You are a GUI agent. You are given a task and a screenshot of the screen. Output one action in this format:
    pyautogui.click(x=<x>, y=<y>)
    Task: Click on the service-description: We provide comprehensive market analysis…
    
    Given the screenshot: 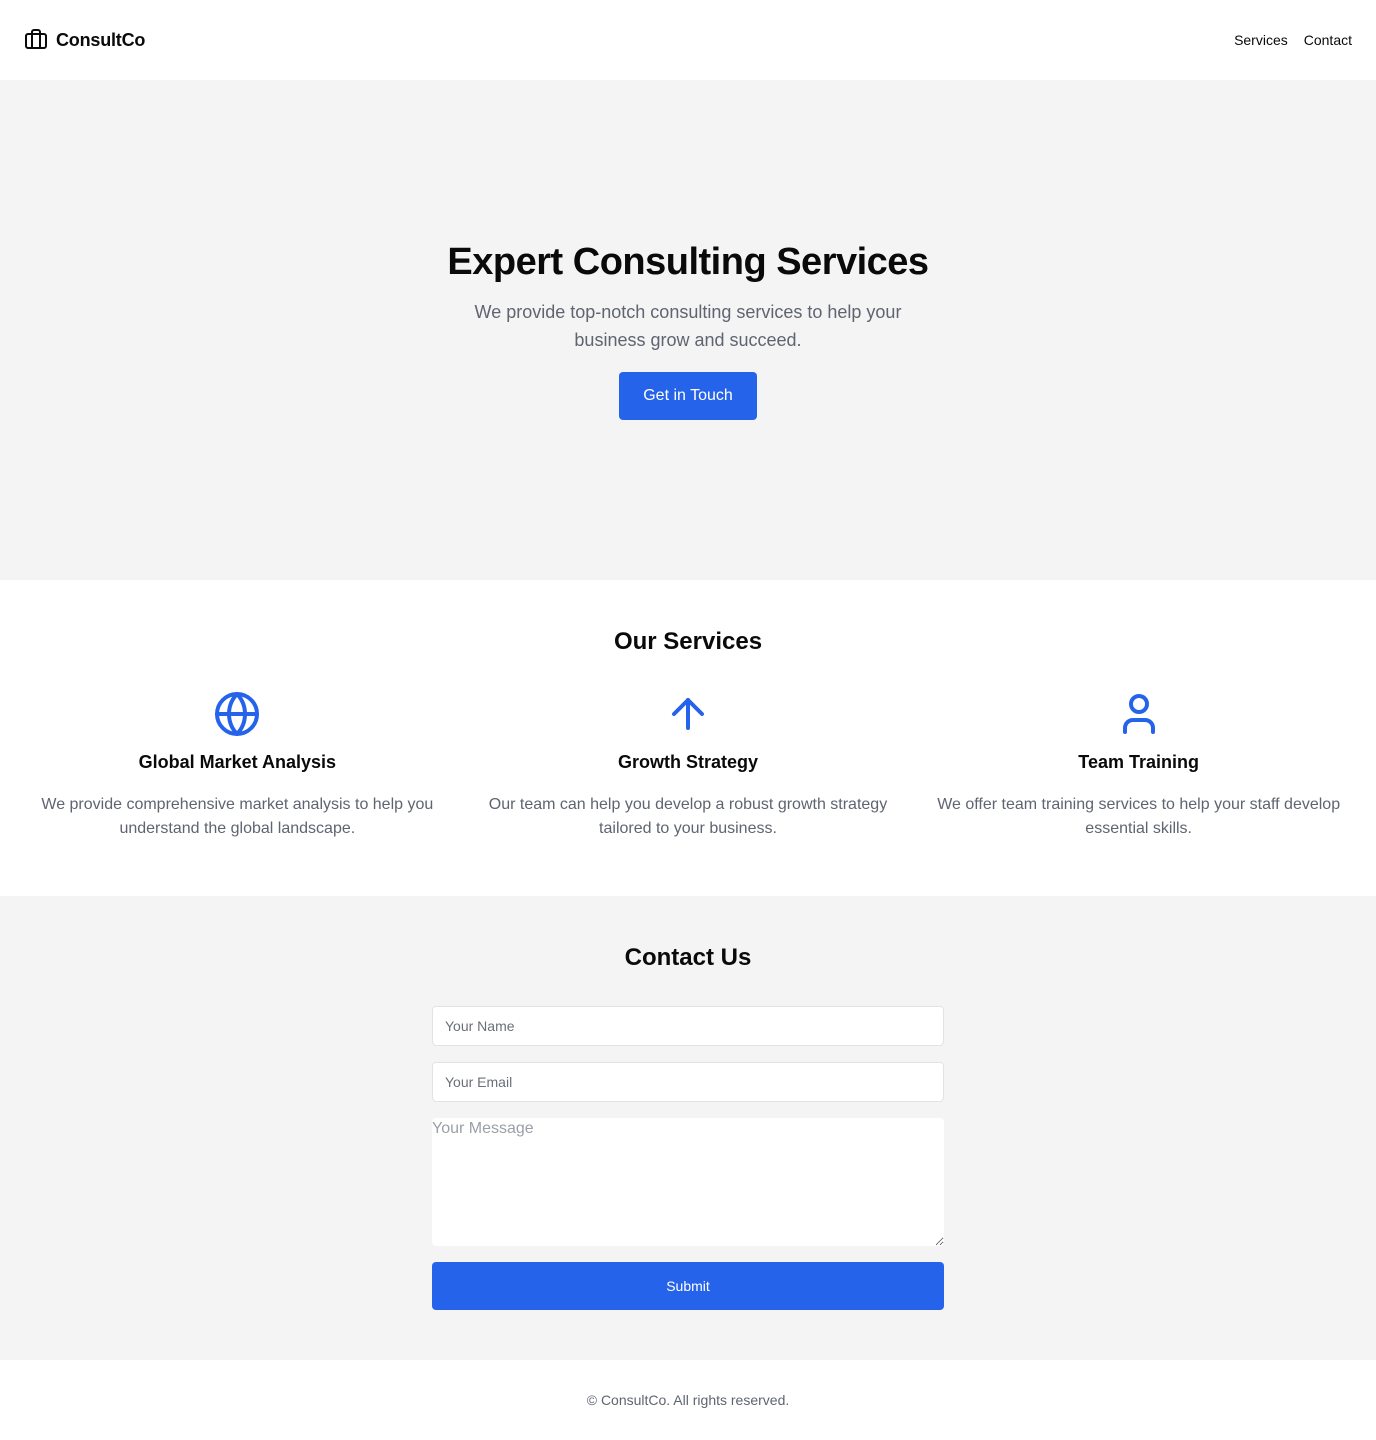 What is the action you would take?
    pyautogui.click(x=237, y=816)
    